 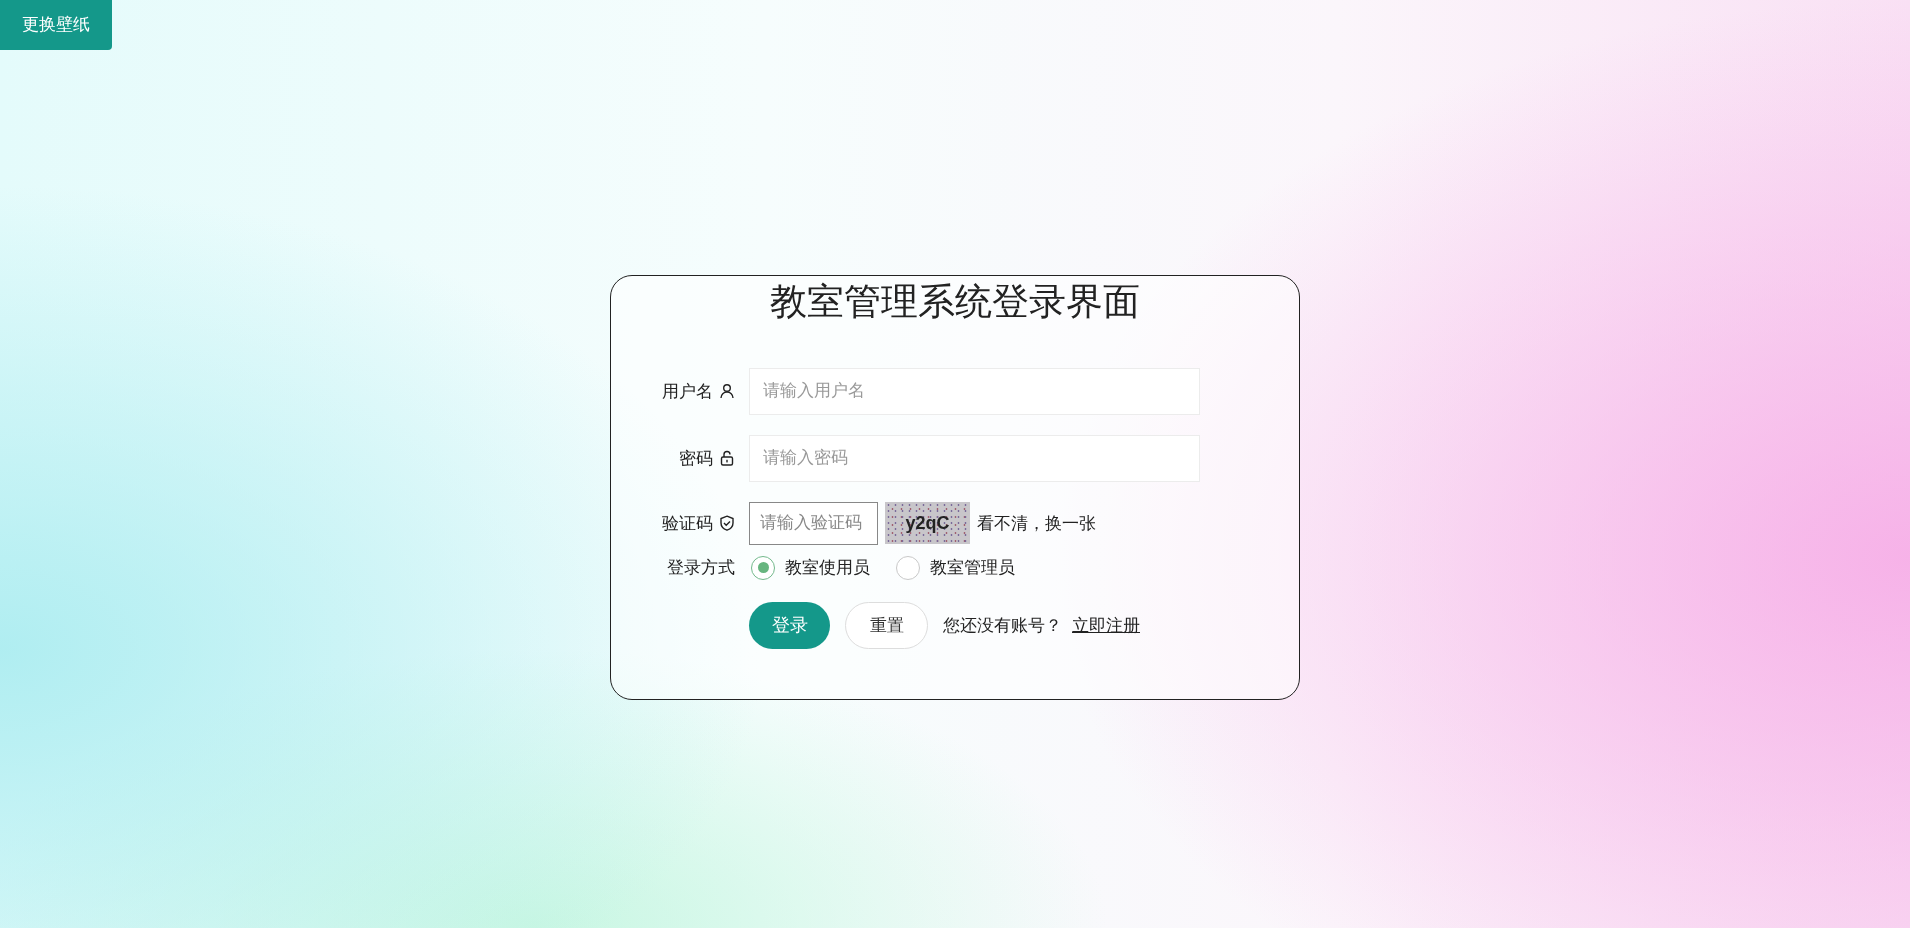 I want to click on username-field: 请输入用户名, so click(x=974, y=391).